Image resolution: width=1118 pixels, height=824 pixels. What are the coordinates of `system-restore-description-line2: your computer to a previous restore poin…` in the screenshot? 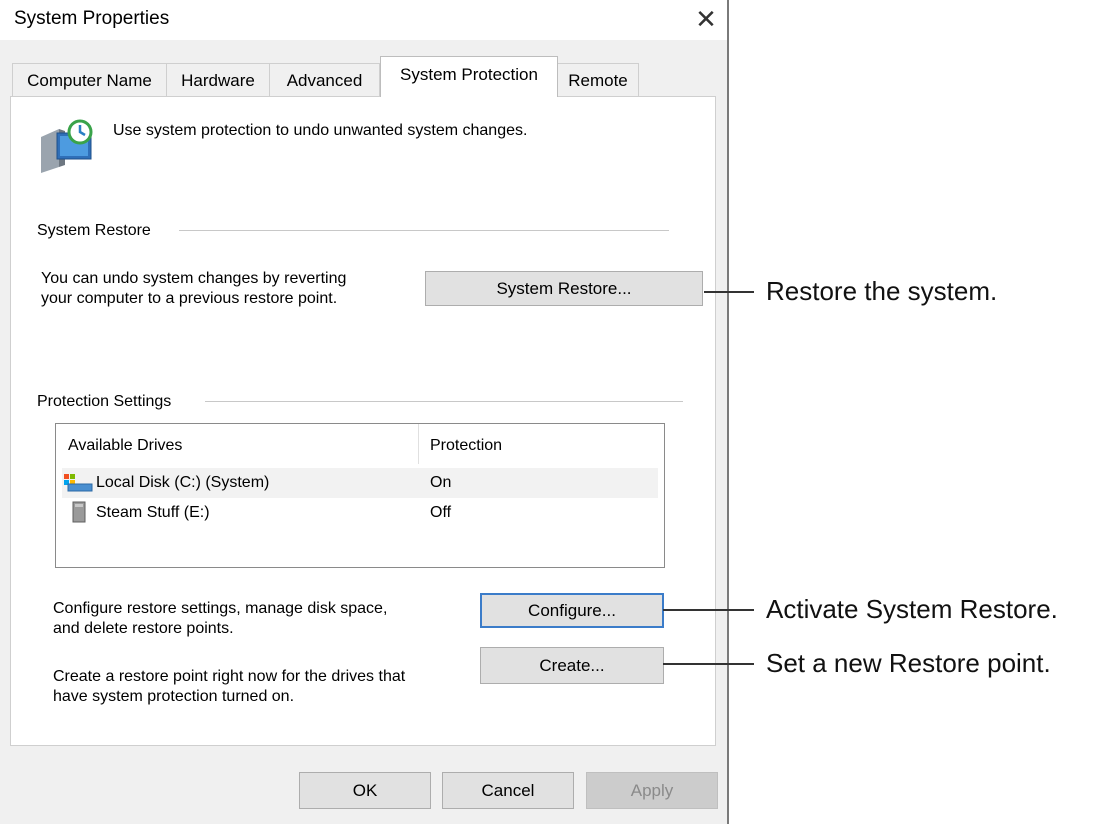 It's located at (189, 298).